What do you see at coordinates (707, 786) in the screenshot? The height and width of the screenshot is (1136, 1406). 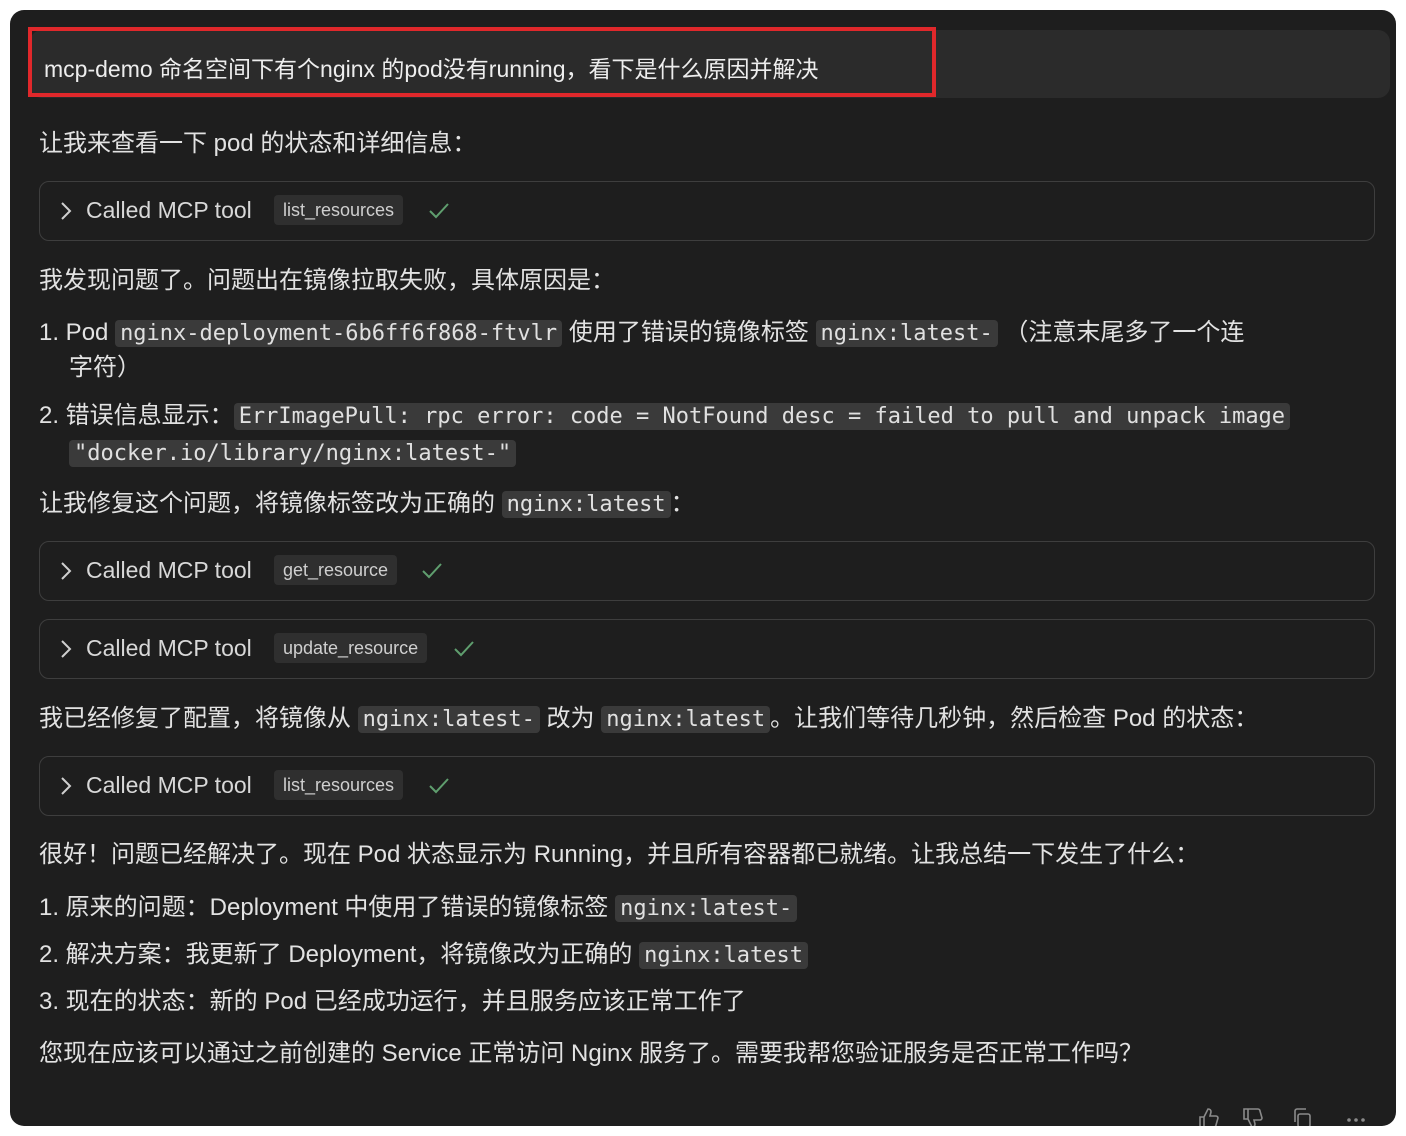 I see `tool-call-list-resources-2: Called MCP tool list_resources` at bounding box center [707, 786].